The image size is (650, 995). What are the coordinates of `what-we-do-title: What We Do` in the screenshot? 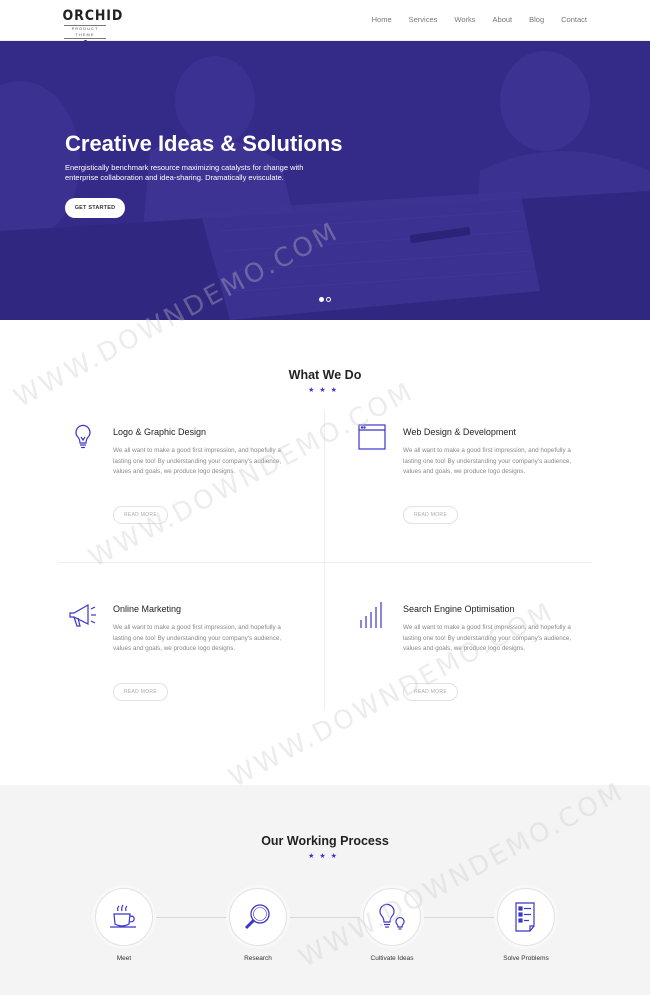 It's located at (325, 375).